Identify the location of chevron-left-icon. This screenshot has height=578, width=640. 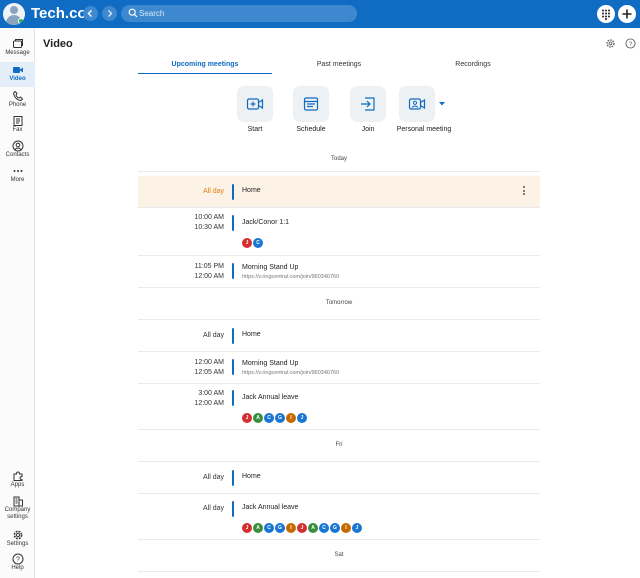
(89, 13).